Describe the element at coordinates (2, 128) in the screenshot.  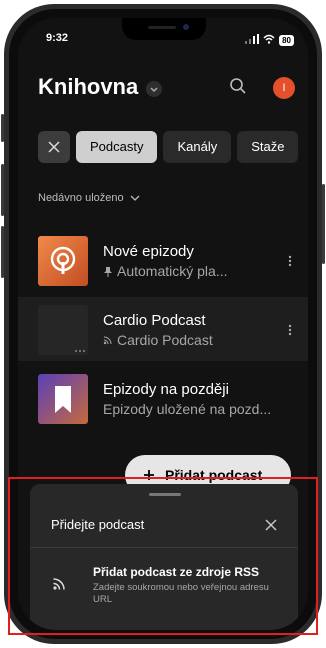
I see `mute-switch` at that location.